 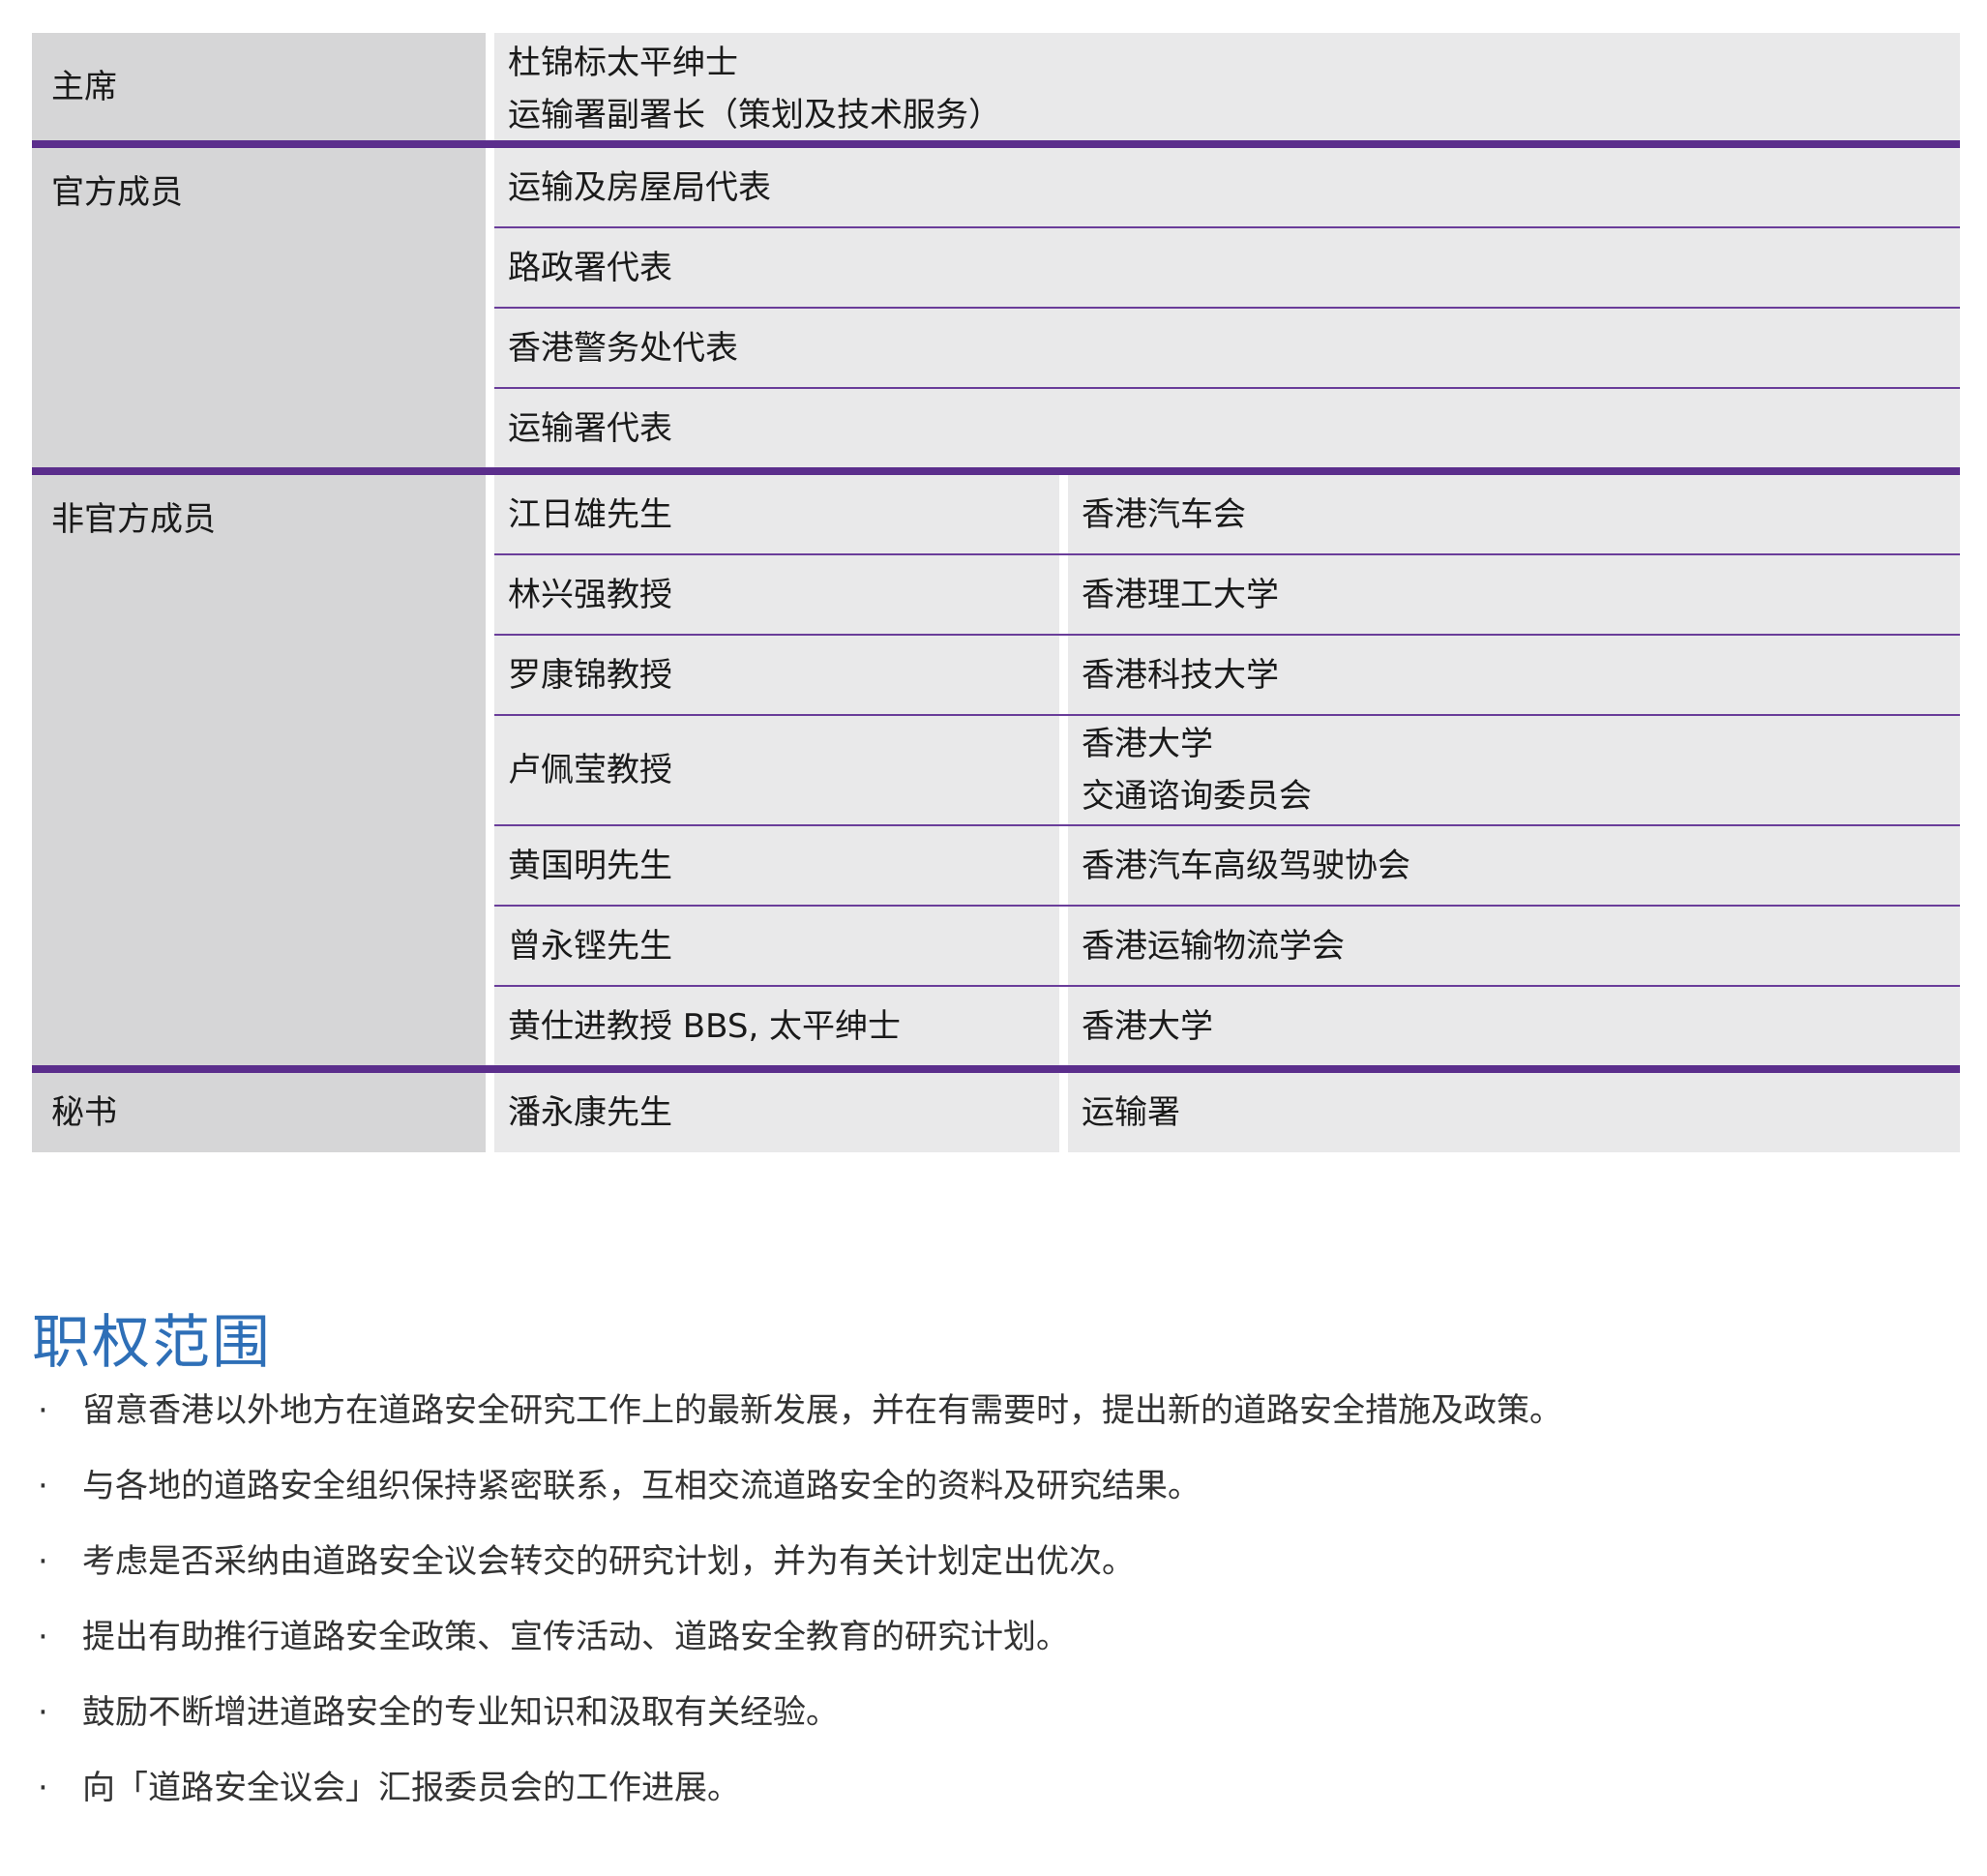 I want to click on member-name: 罗康锦教授, so click(x=776, y=675).